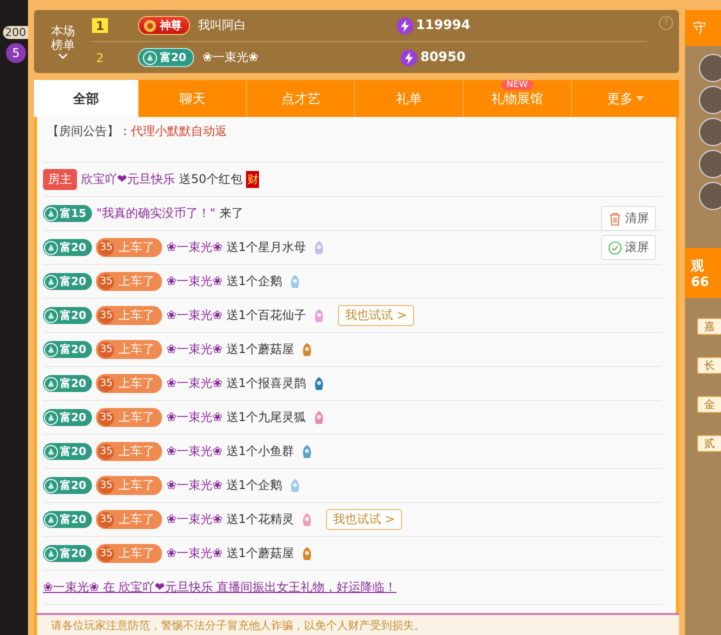  What do you see at coordinates (443, 57) in the screenshot?
I see `score: 80950` at bounding box center [443, 57].